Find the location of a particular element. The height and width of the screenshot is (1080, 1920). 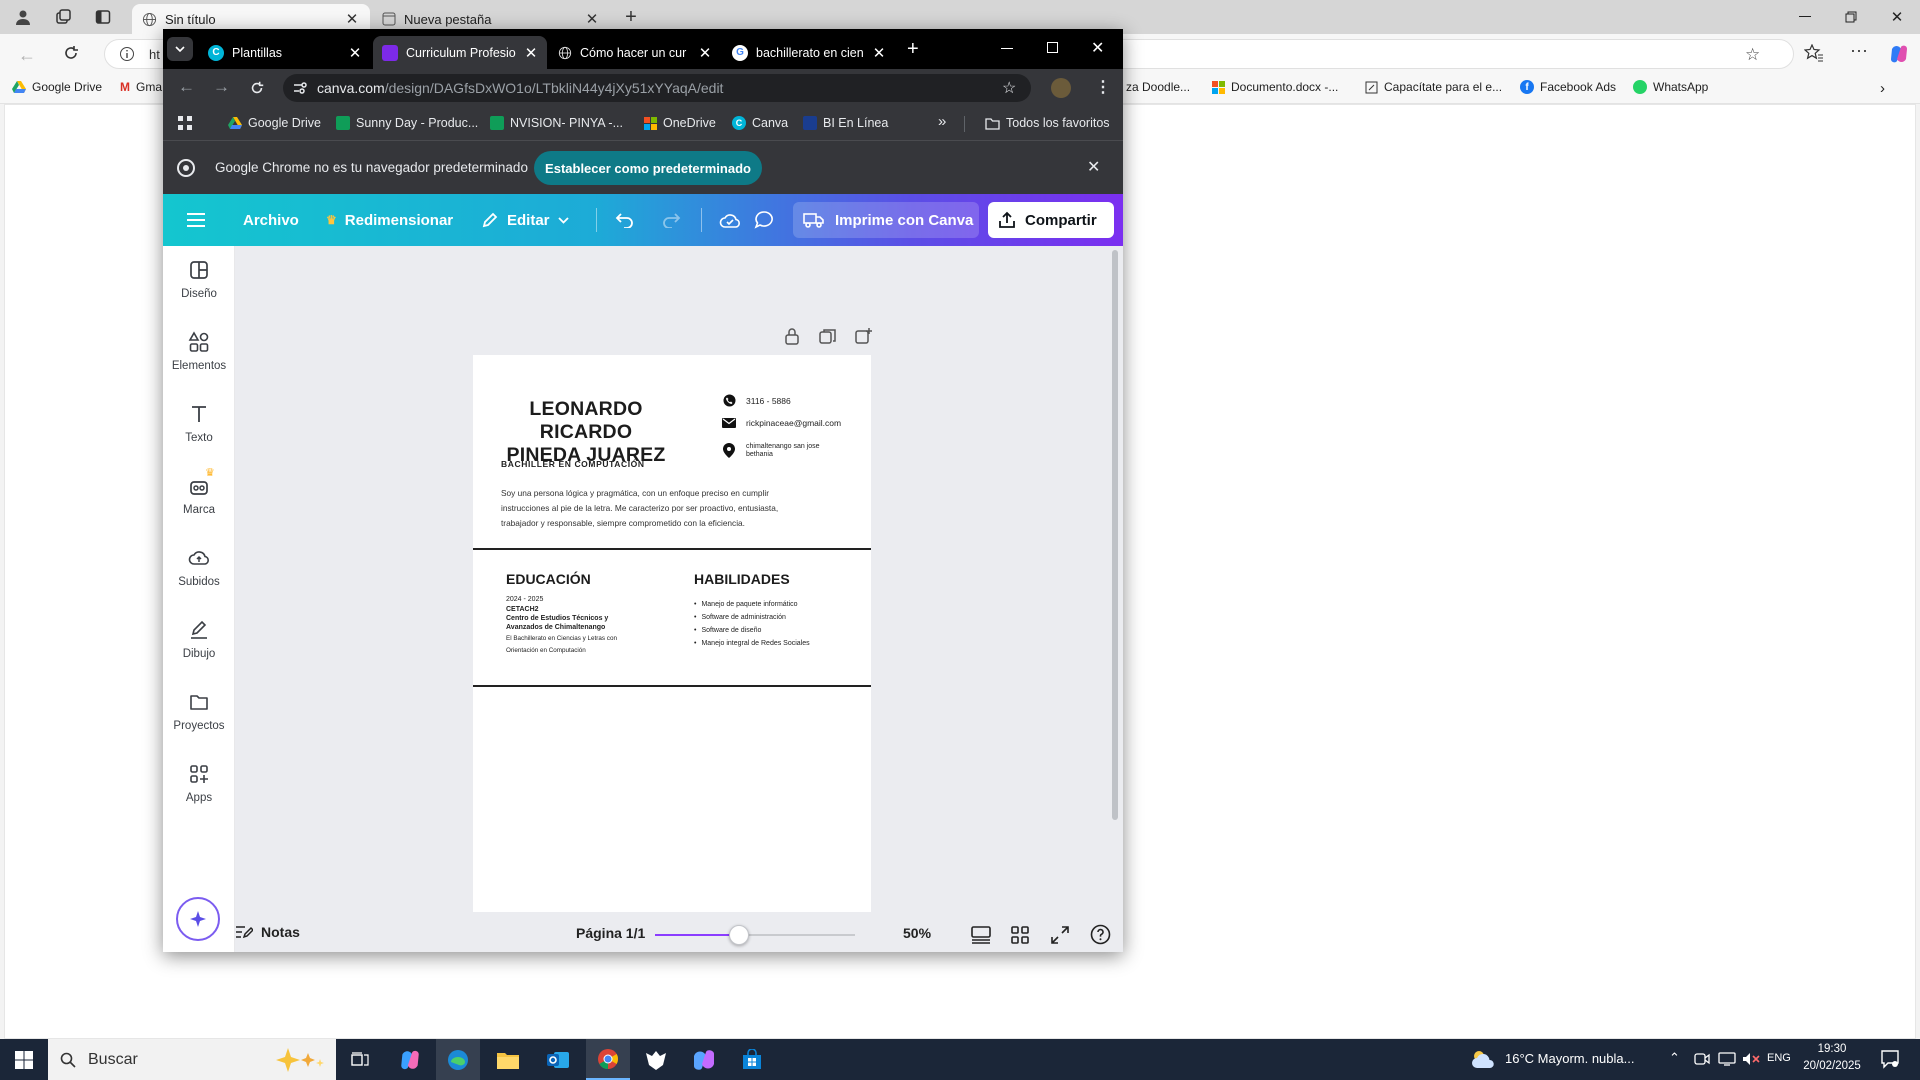

chrome-tab-plantillas: C Plantillas ✕ is located at coordinates (285, 52).